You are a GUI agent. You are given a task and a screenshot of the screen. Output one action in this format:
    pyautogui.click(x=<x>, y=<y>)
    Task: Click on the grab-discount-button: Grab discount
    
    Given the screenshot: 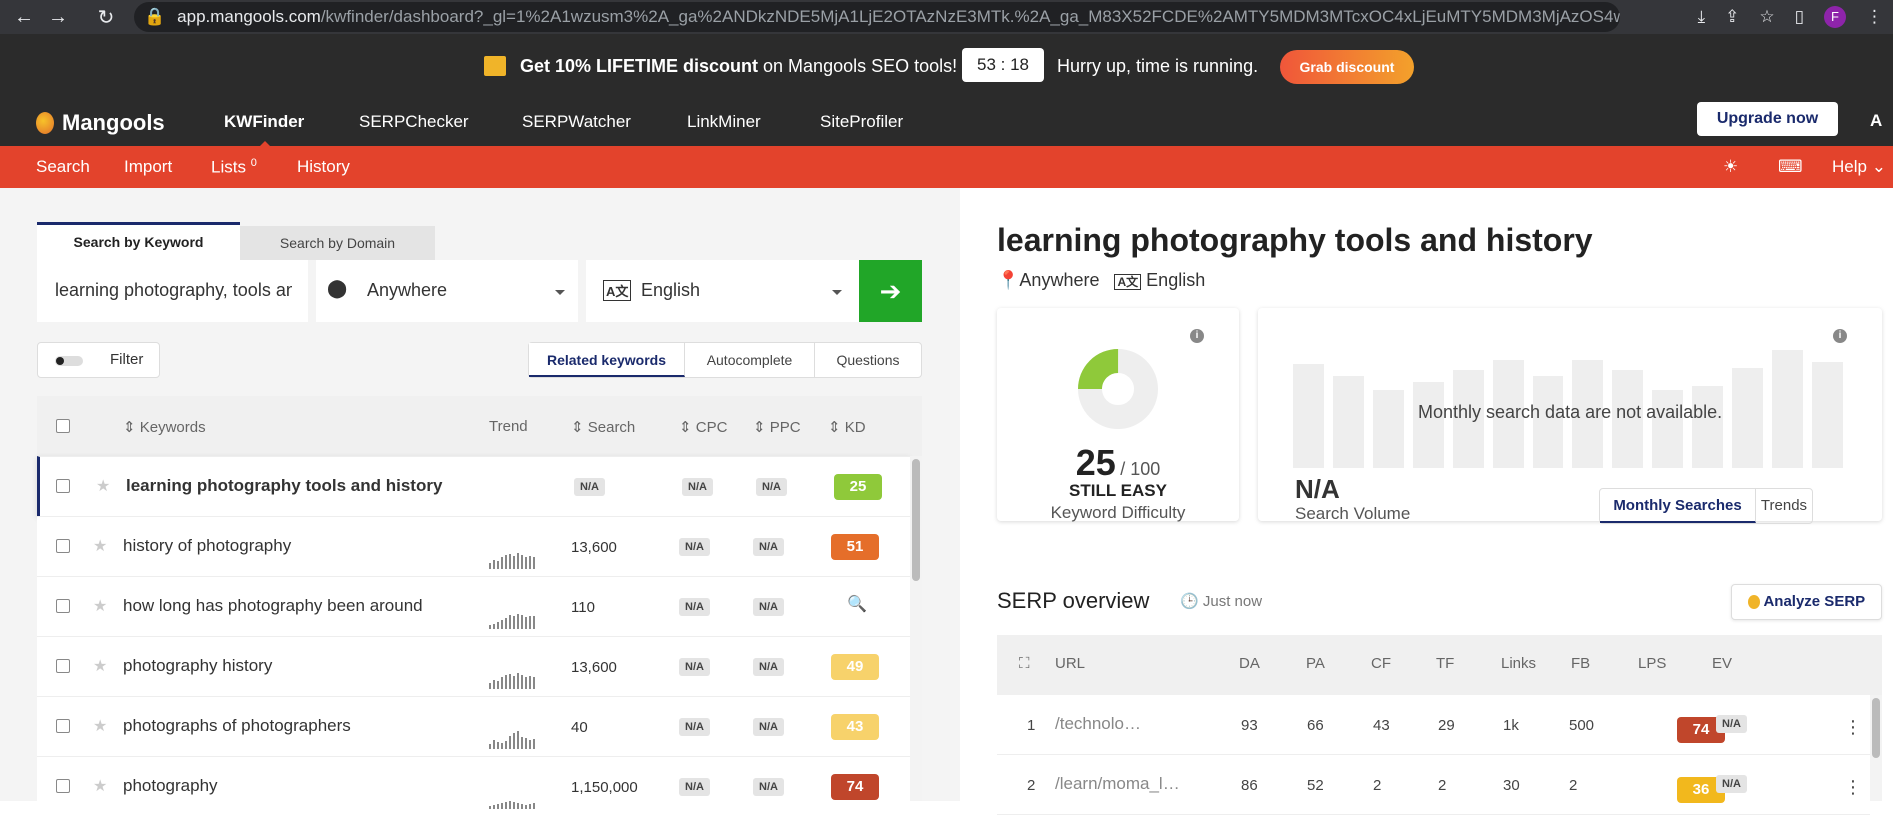 What is the action you would take?
    pyautogui.click(x=1347, y=67)
    